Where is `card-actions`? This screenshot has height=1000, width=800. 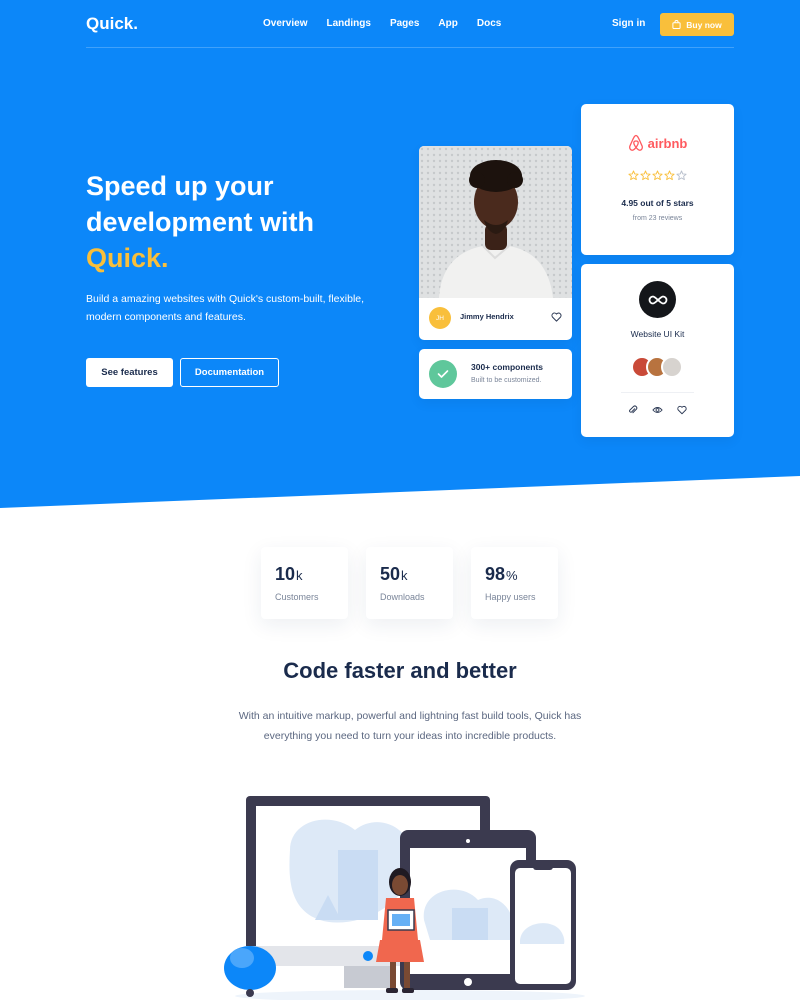
card-actions is located at coordinates (657, 410).